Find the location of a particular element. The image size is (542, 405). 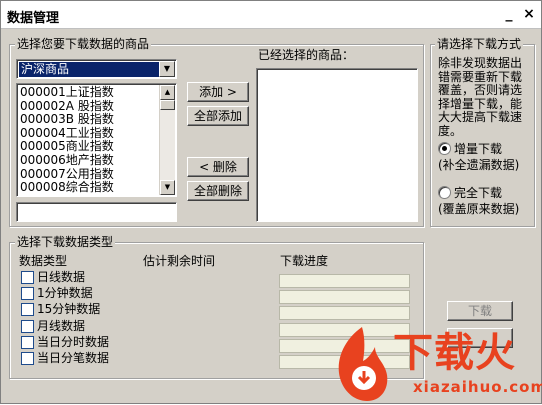

full-download-radio is located at coordinates (444, 192).